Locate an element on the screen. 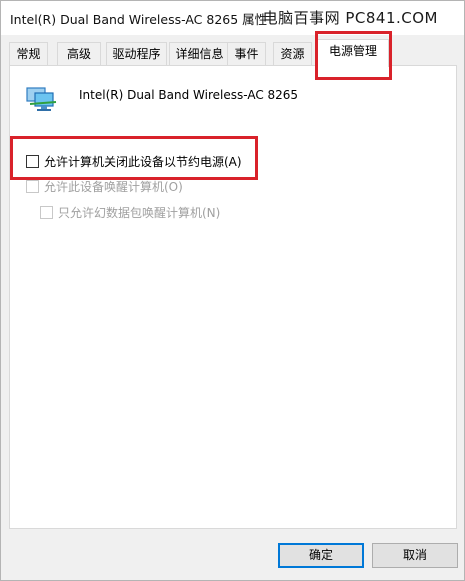 The width and height of the screenshot is (465, 581). tab-resources: 资源 is located at coordinates (292, 54).